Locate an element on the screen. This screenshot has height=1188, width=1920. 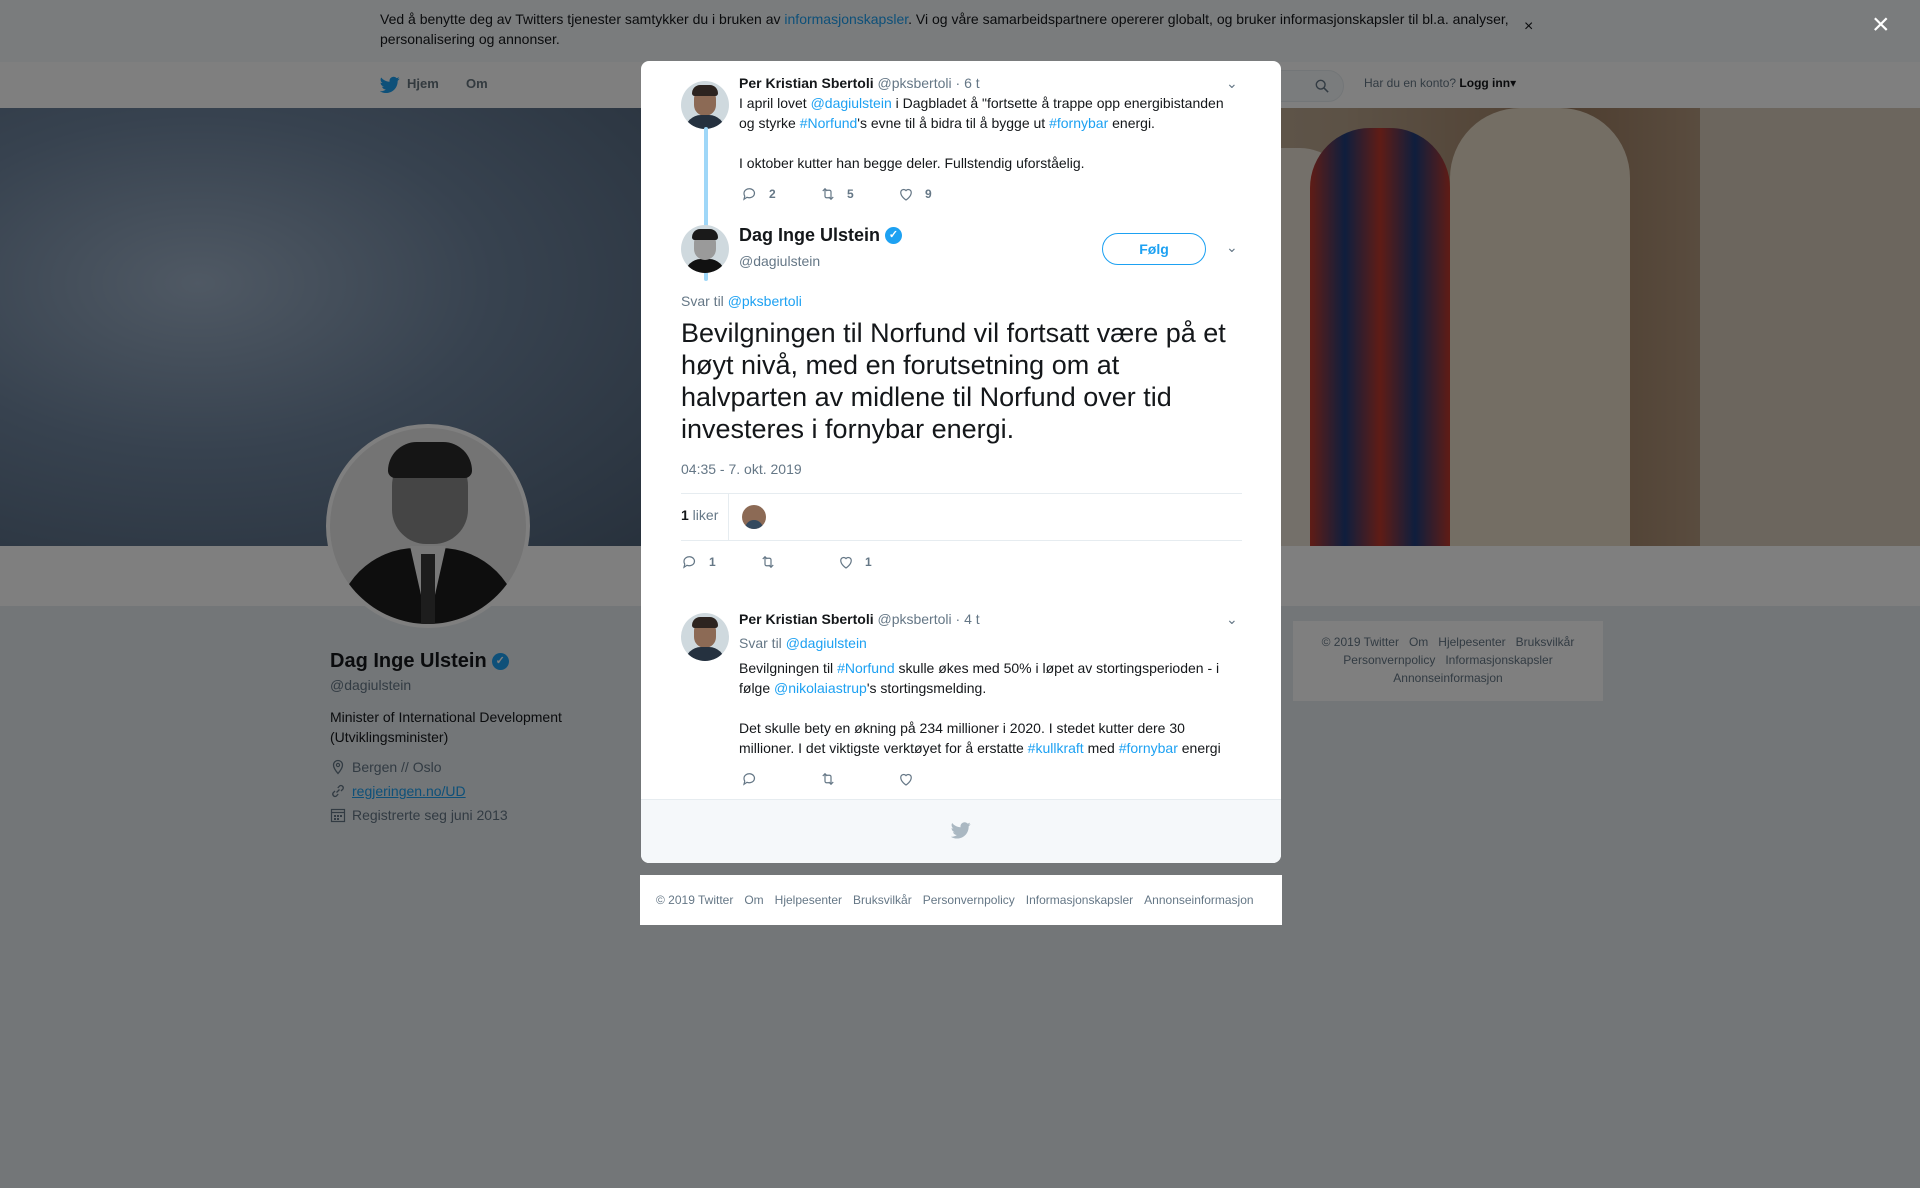
reply-count: 2 is located at coordinates (772, 194).